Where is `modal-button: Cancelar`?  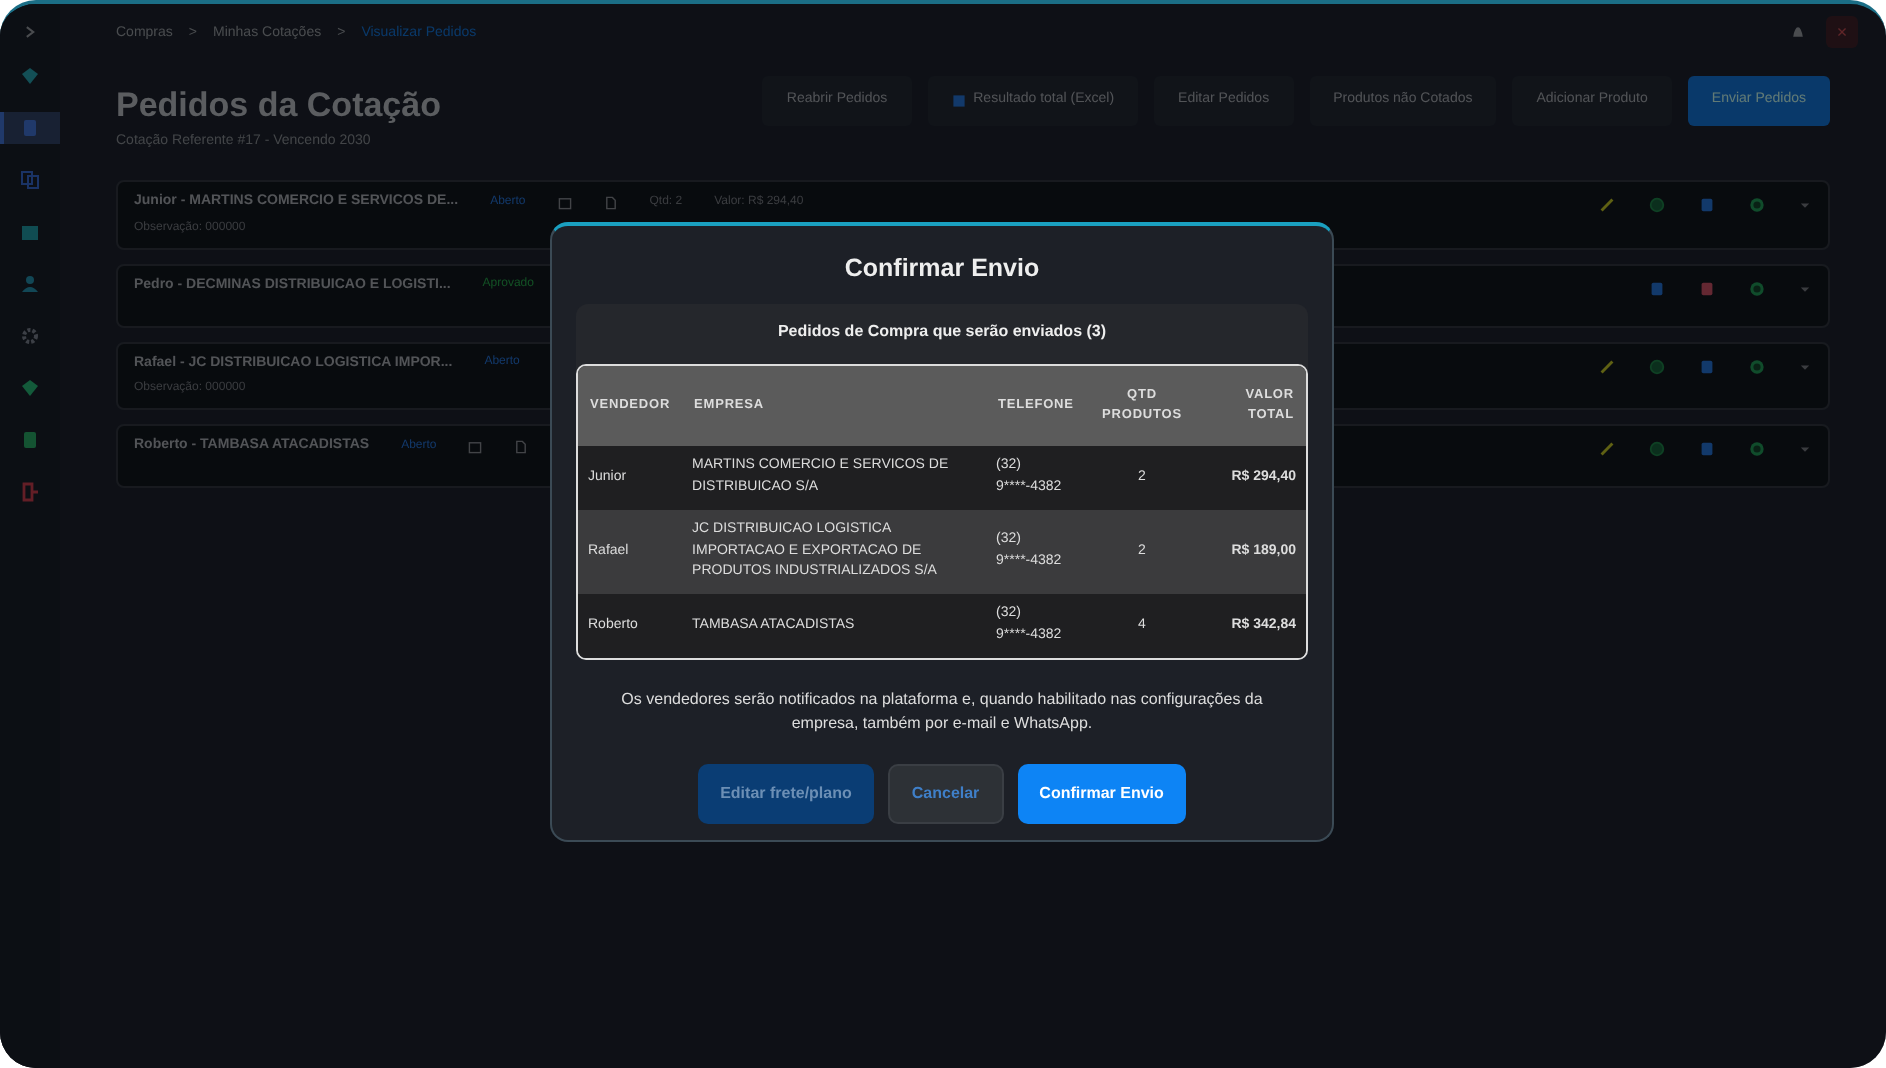
modal-button: Cancelar is located at coordinates (945, 793).